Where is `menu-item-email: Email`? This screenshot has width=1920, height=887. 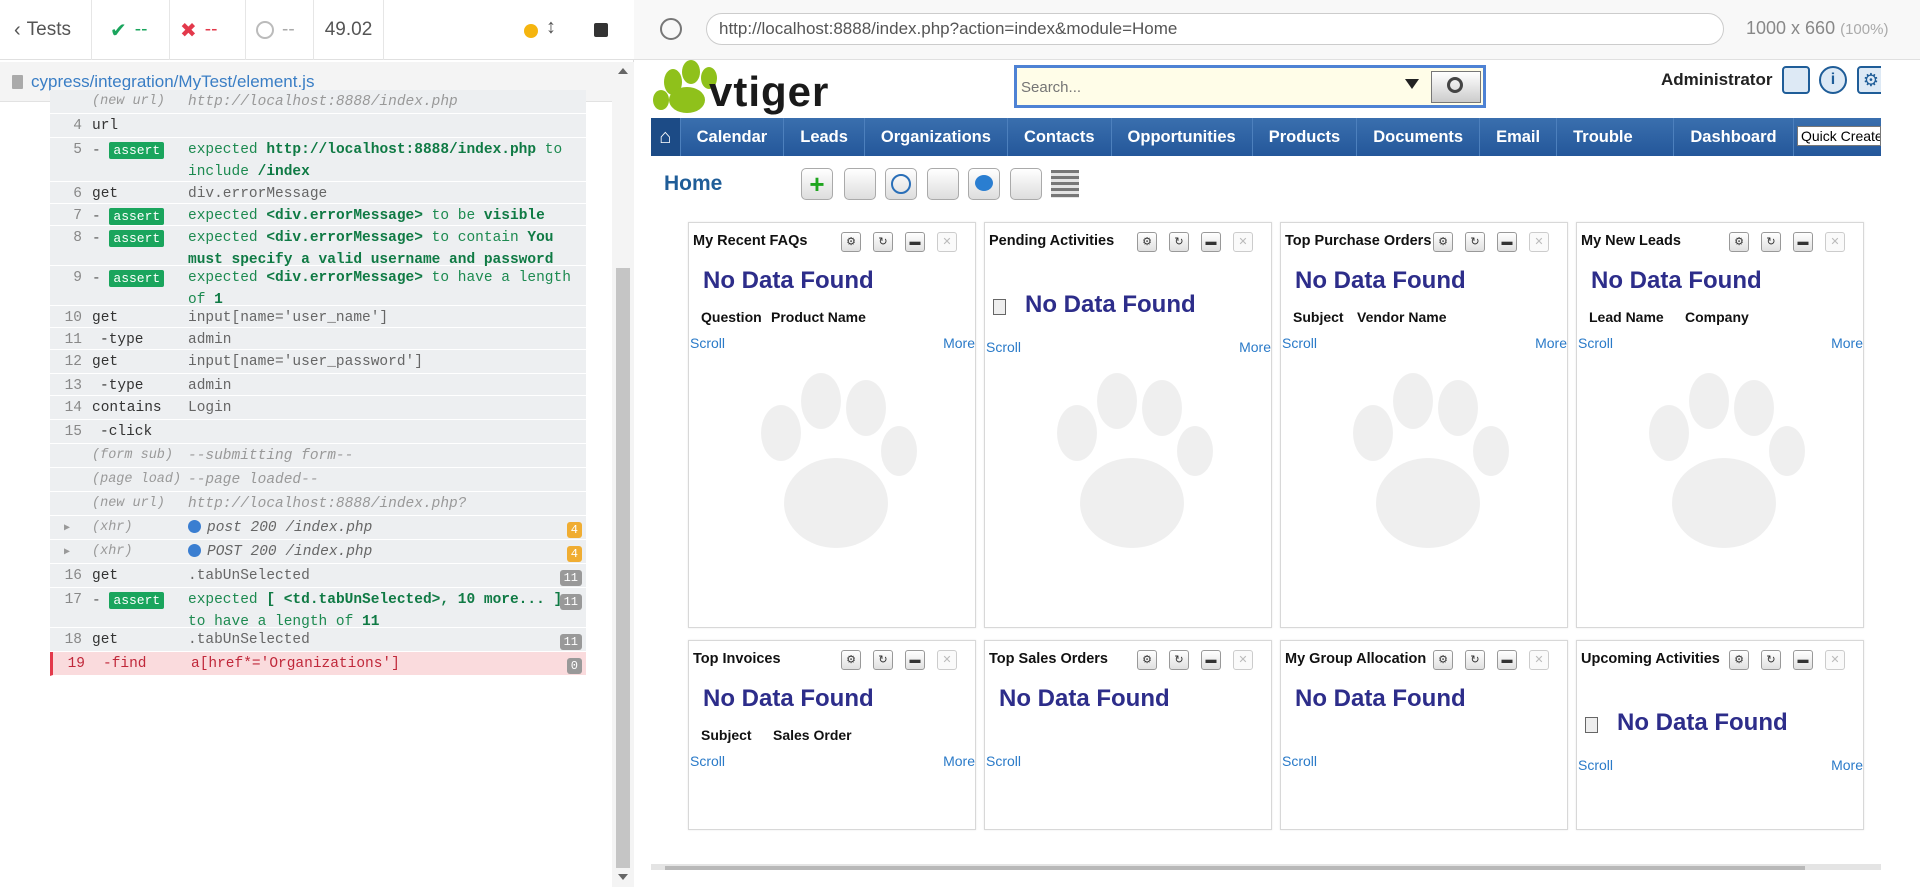
menu-item-email: Email is located at coordinates (1519, 137).